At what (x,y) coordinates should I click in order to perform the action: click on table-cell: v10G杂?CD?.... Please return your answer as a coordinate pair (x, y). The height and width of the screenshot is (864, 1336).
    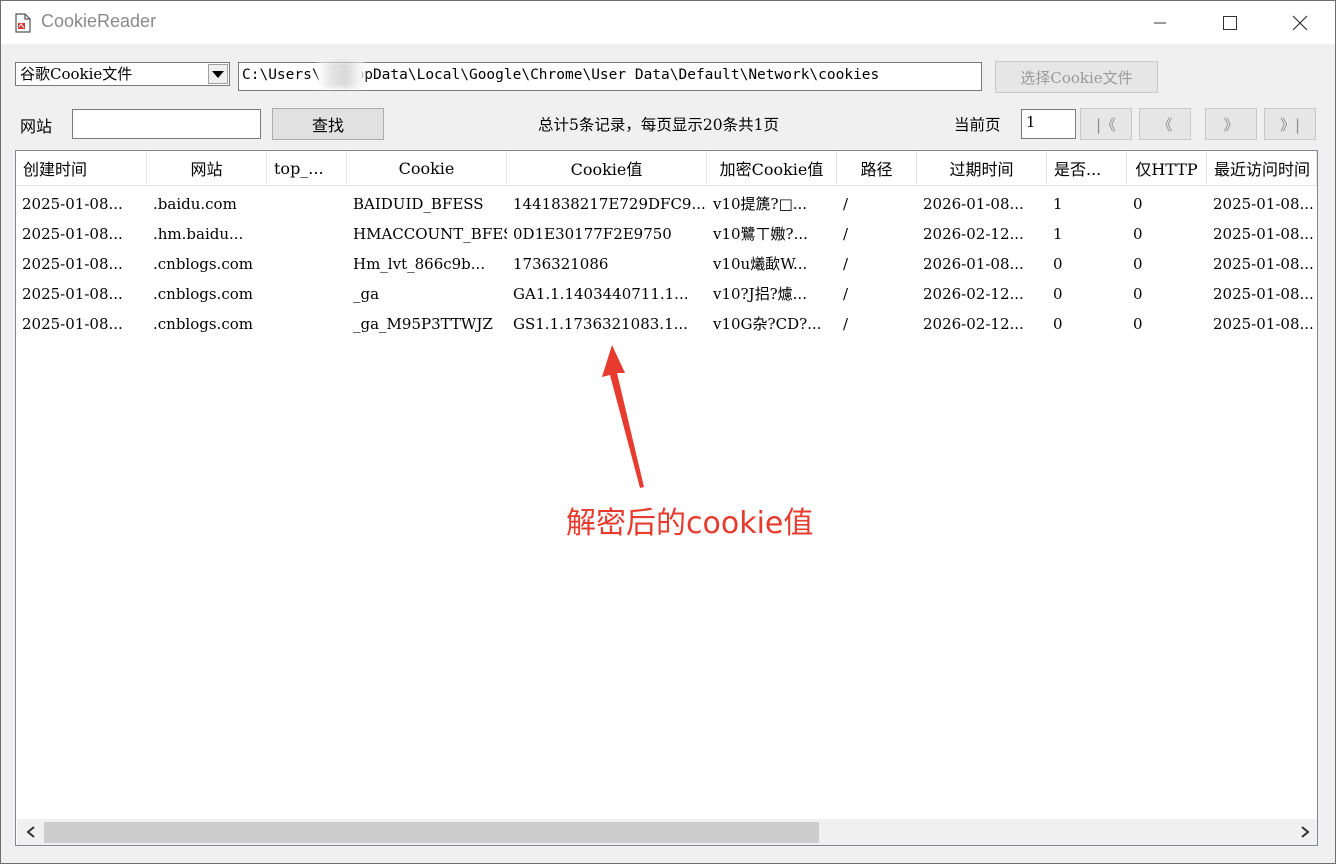
    Looking at the image, I should click on (767, 324).